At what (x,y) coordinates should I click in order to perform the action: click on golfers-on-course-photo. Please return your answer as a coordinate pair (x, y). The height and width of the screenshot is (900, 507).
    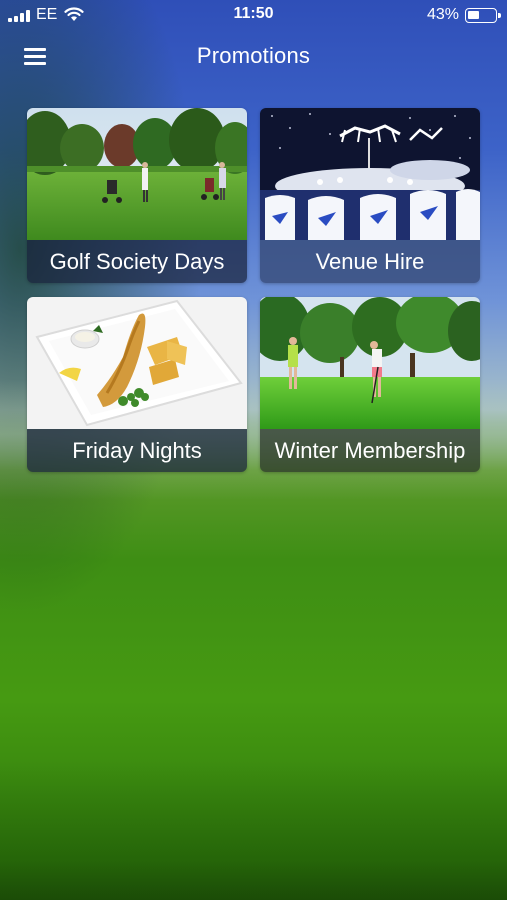
    Looking at the image, I should click on (137, 174).